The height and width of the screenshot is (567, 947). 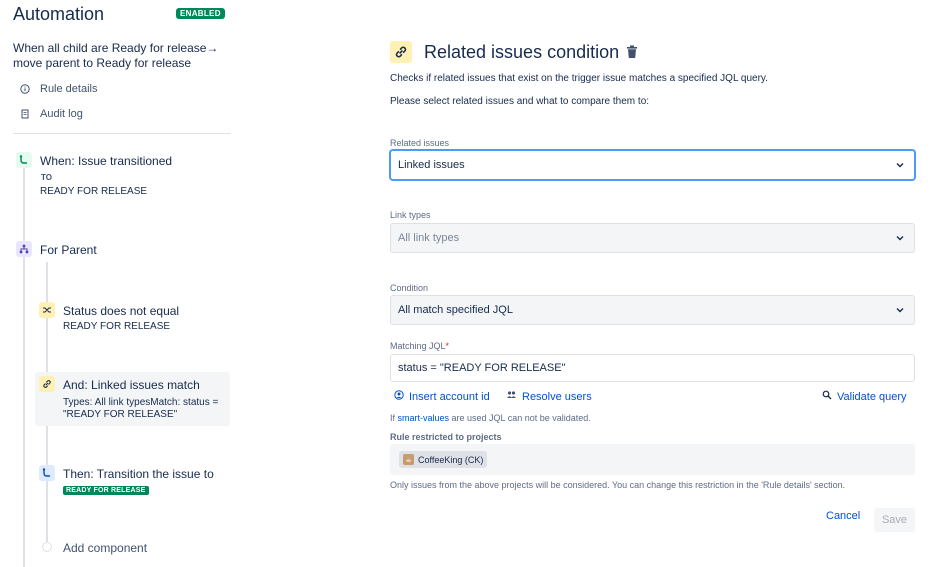 I want to click on add-component-link: Add component, so click(x=105, y=548).